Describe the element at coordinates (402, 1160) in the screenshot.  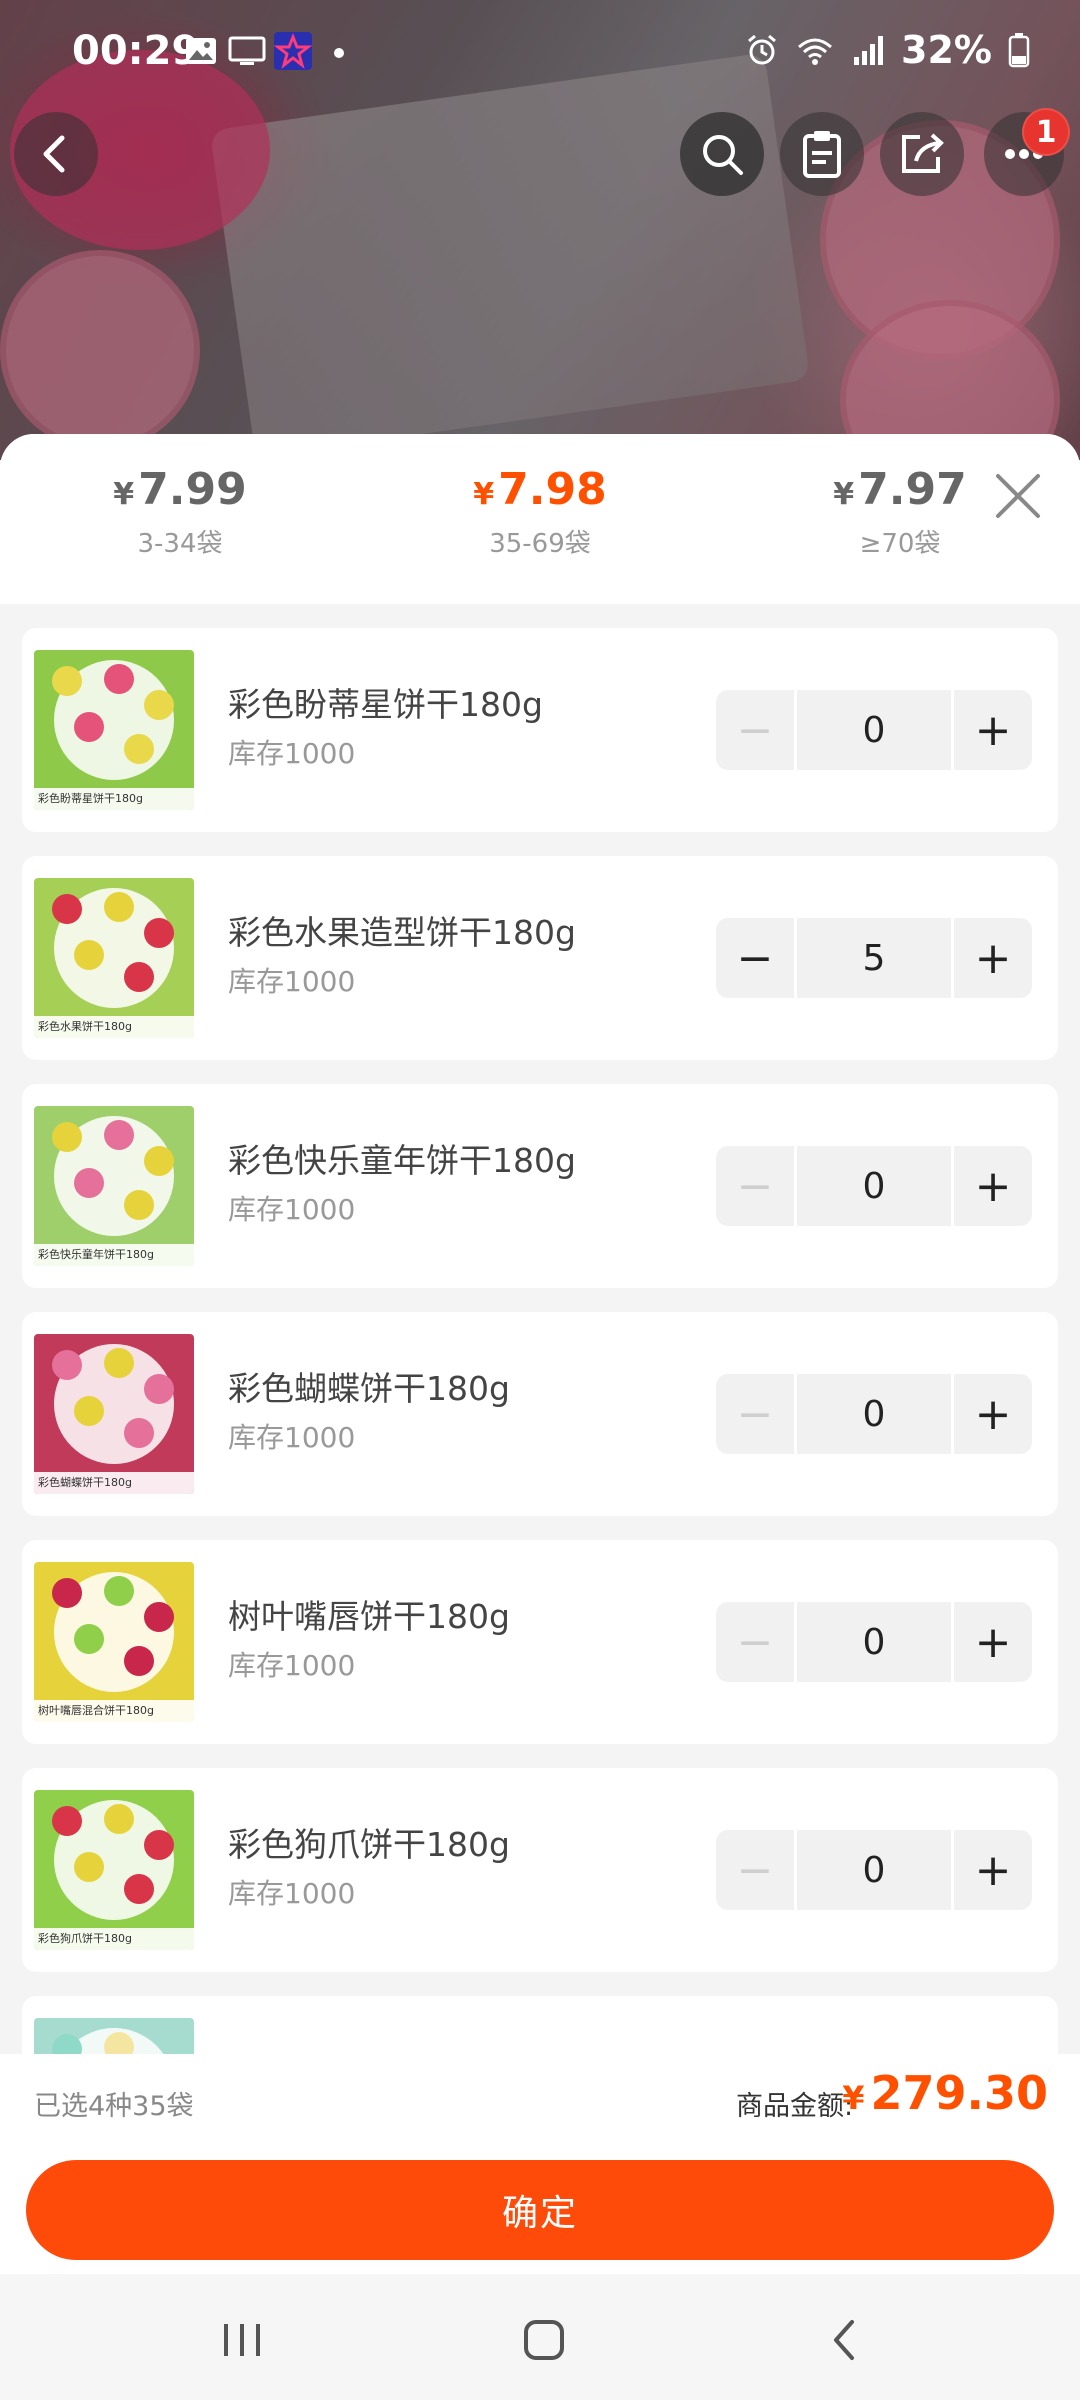
I see `sku-name: 彩色快乐童年饼干180g` at that location.